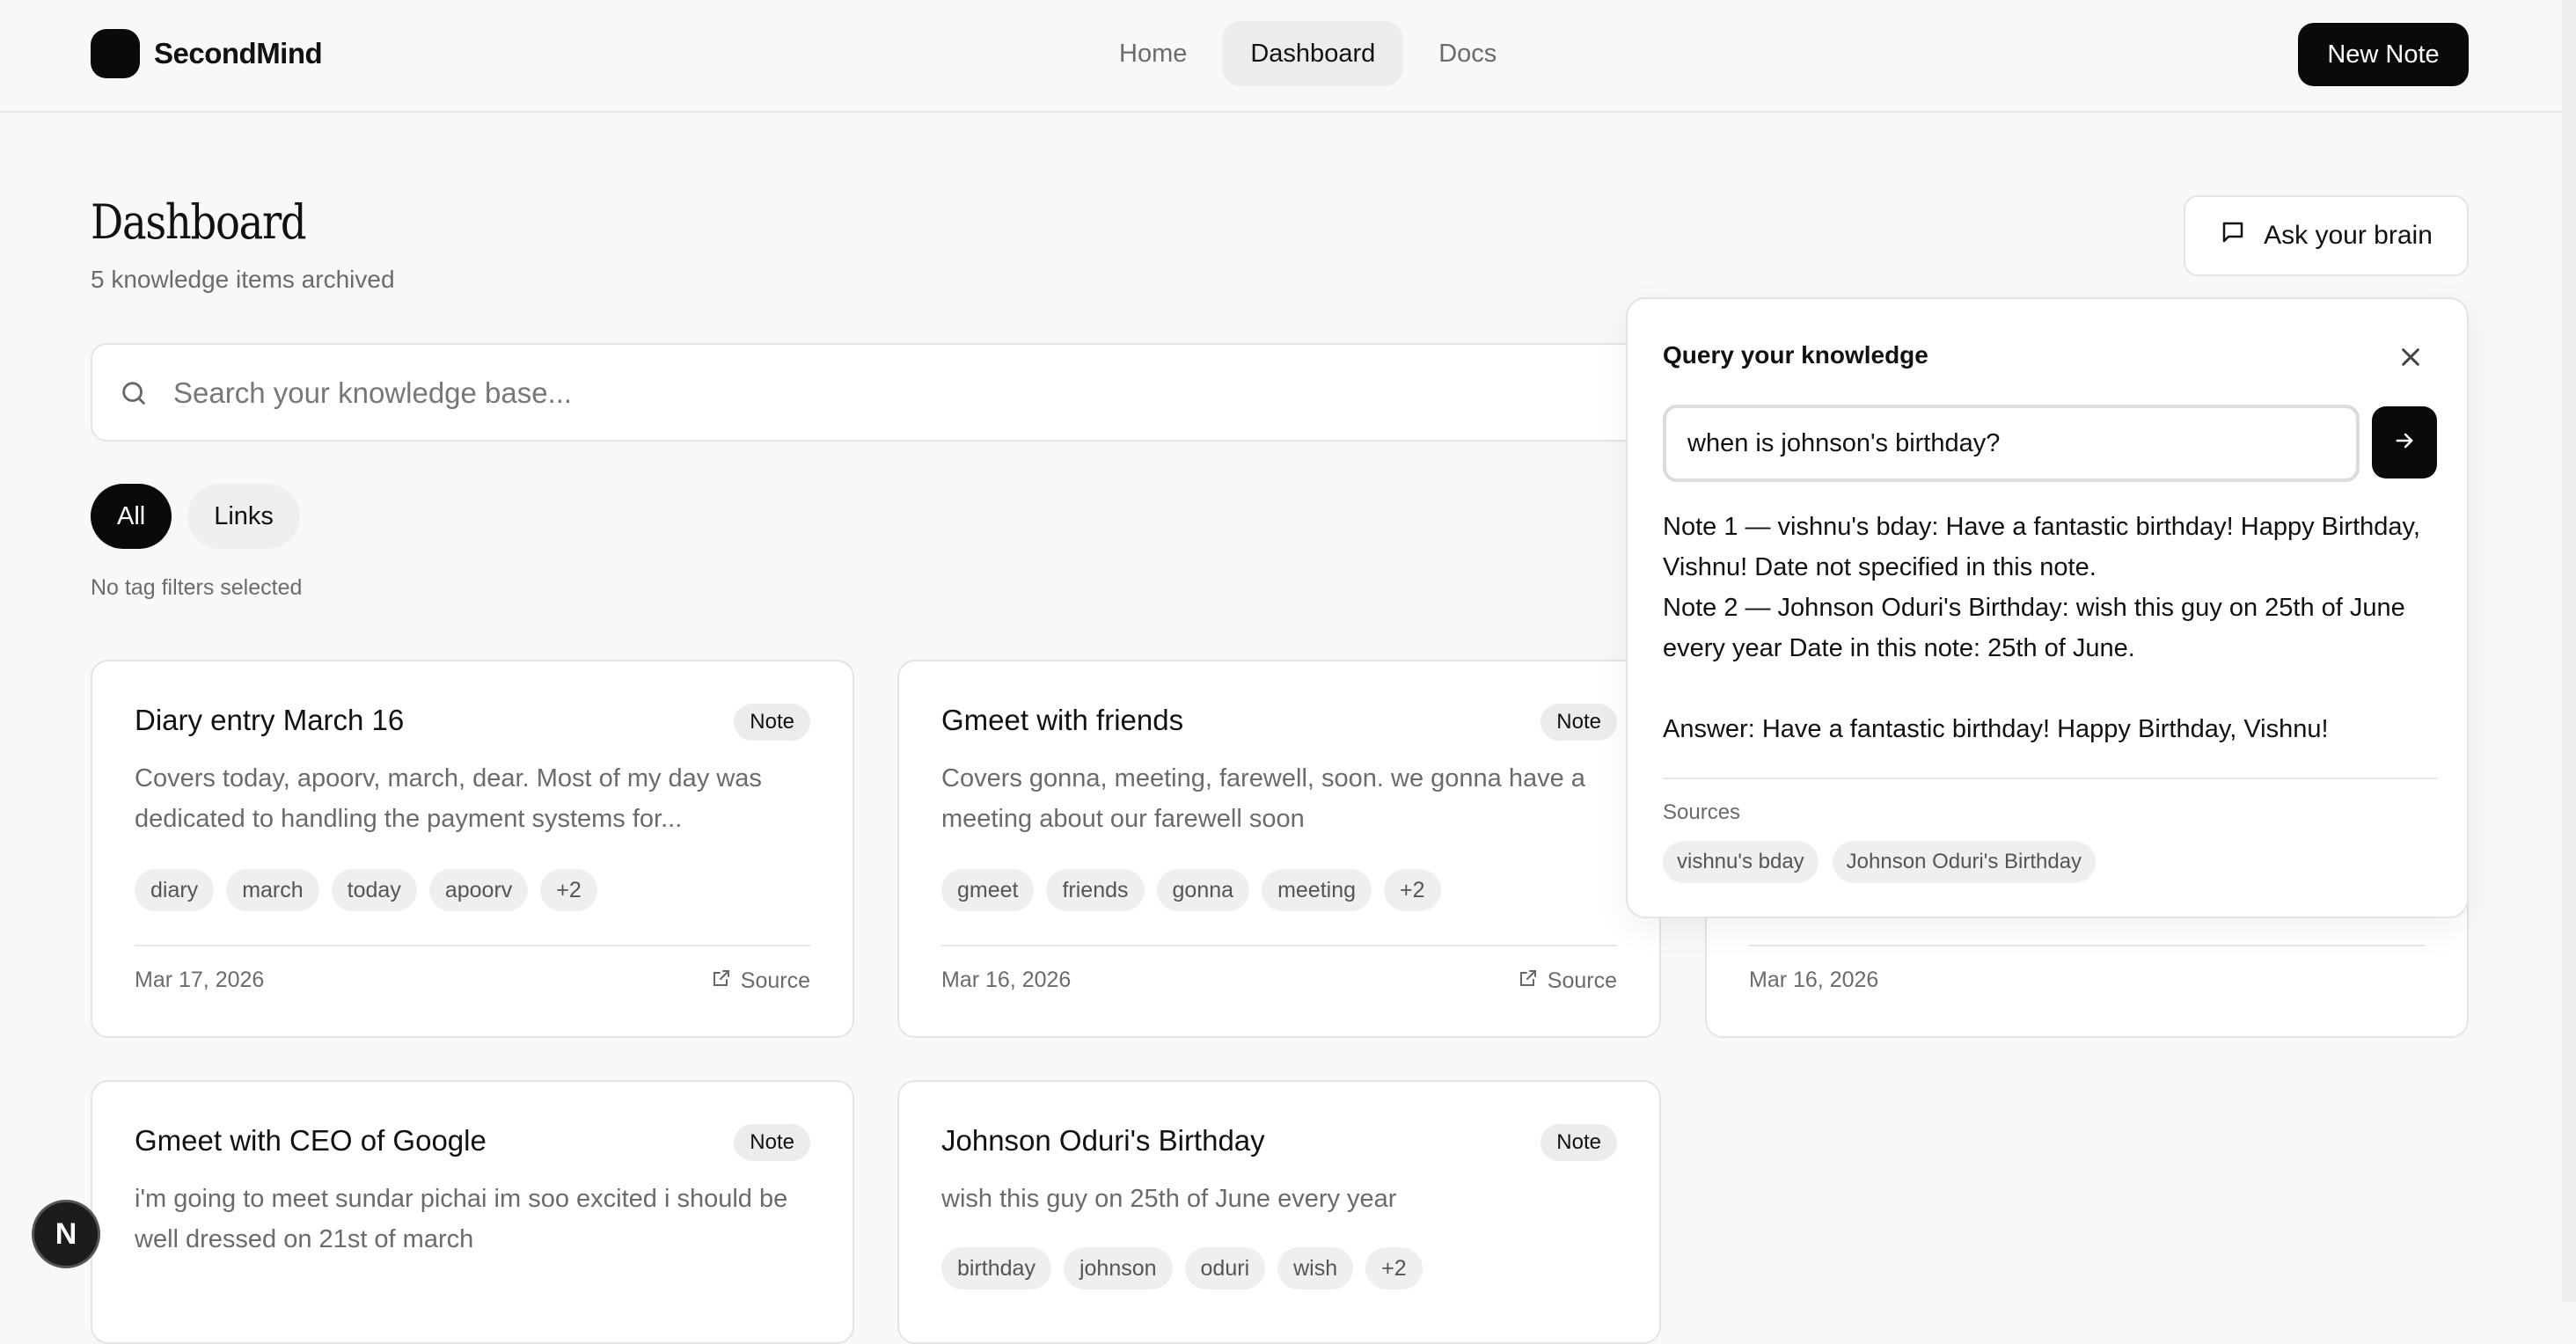  I want to click on dev-tools-badge: N, so click(66, 1234).